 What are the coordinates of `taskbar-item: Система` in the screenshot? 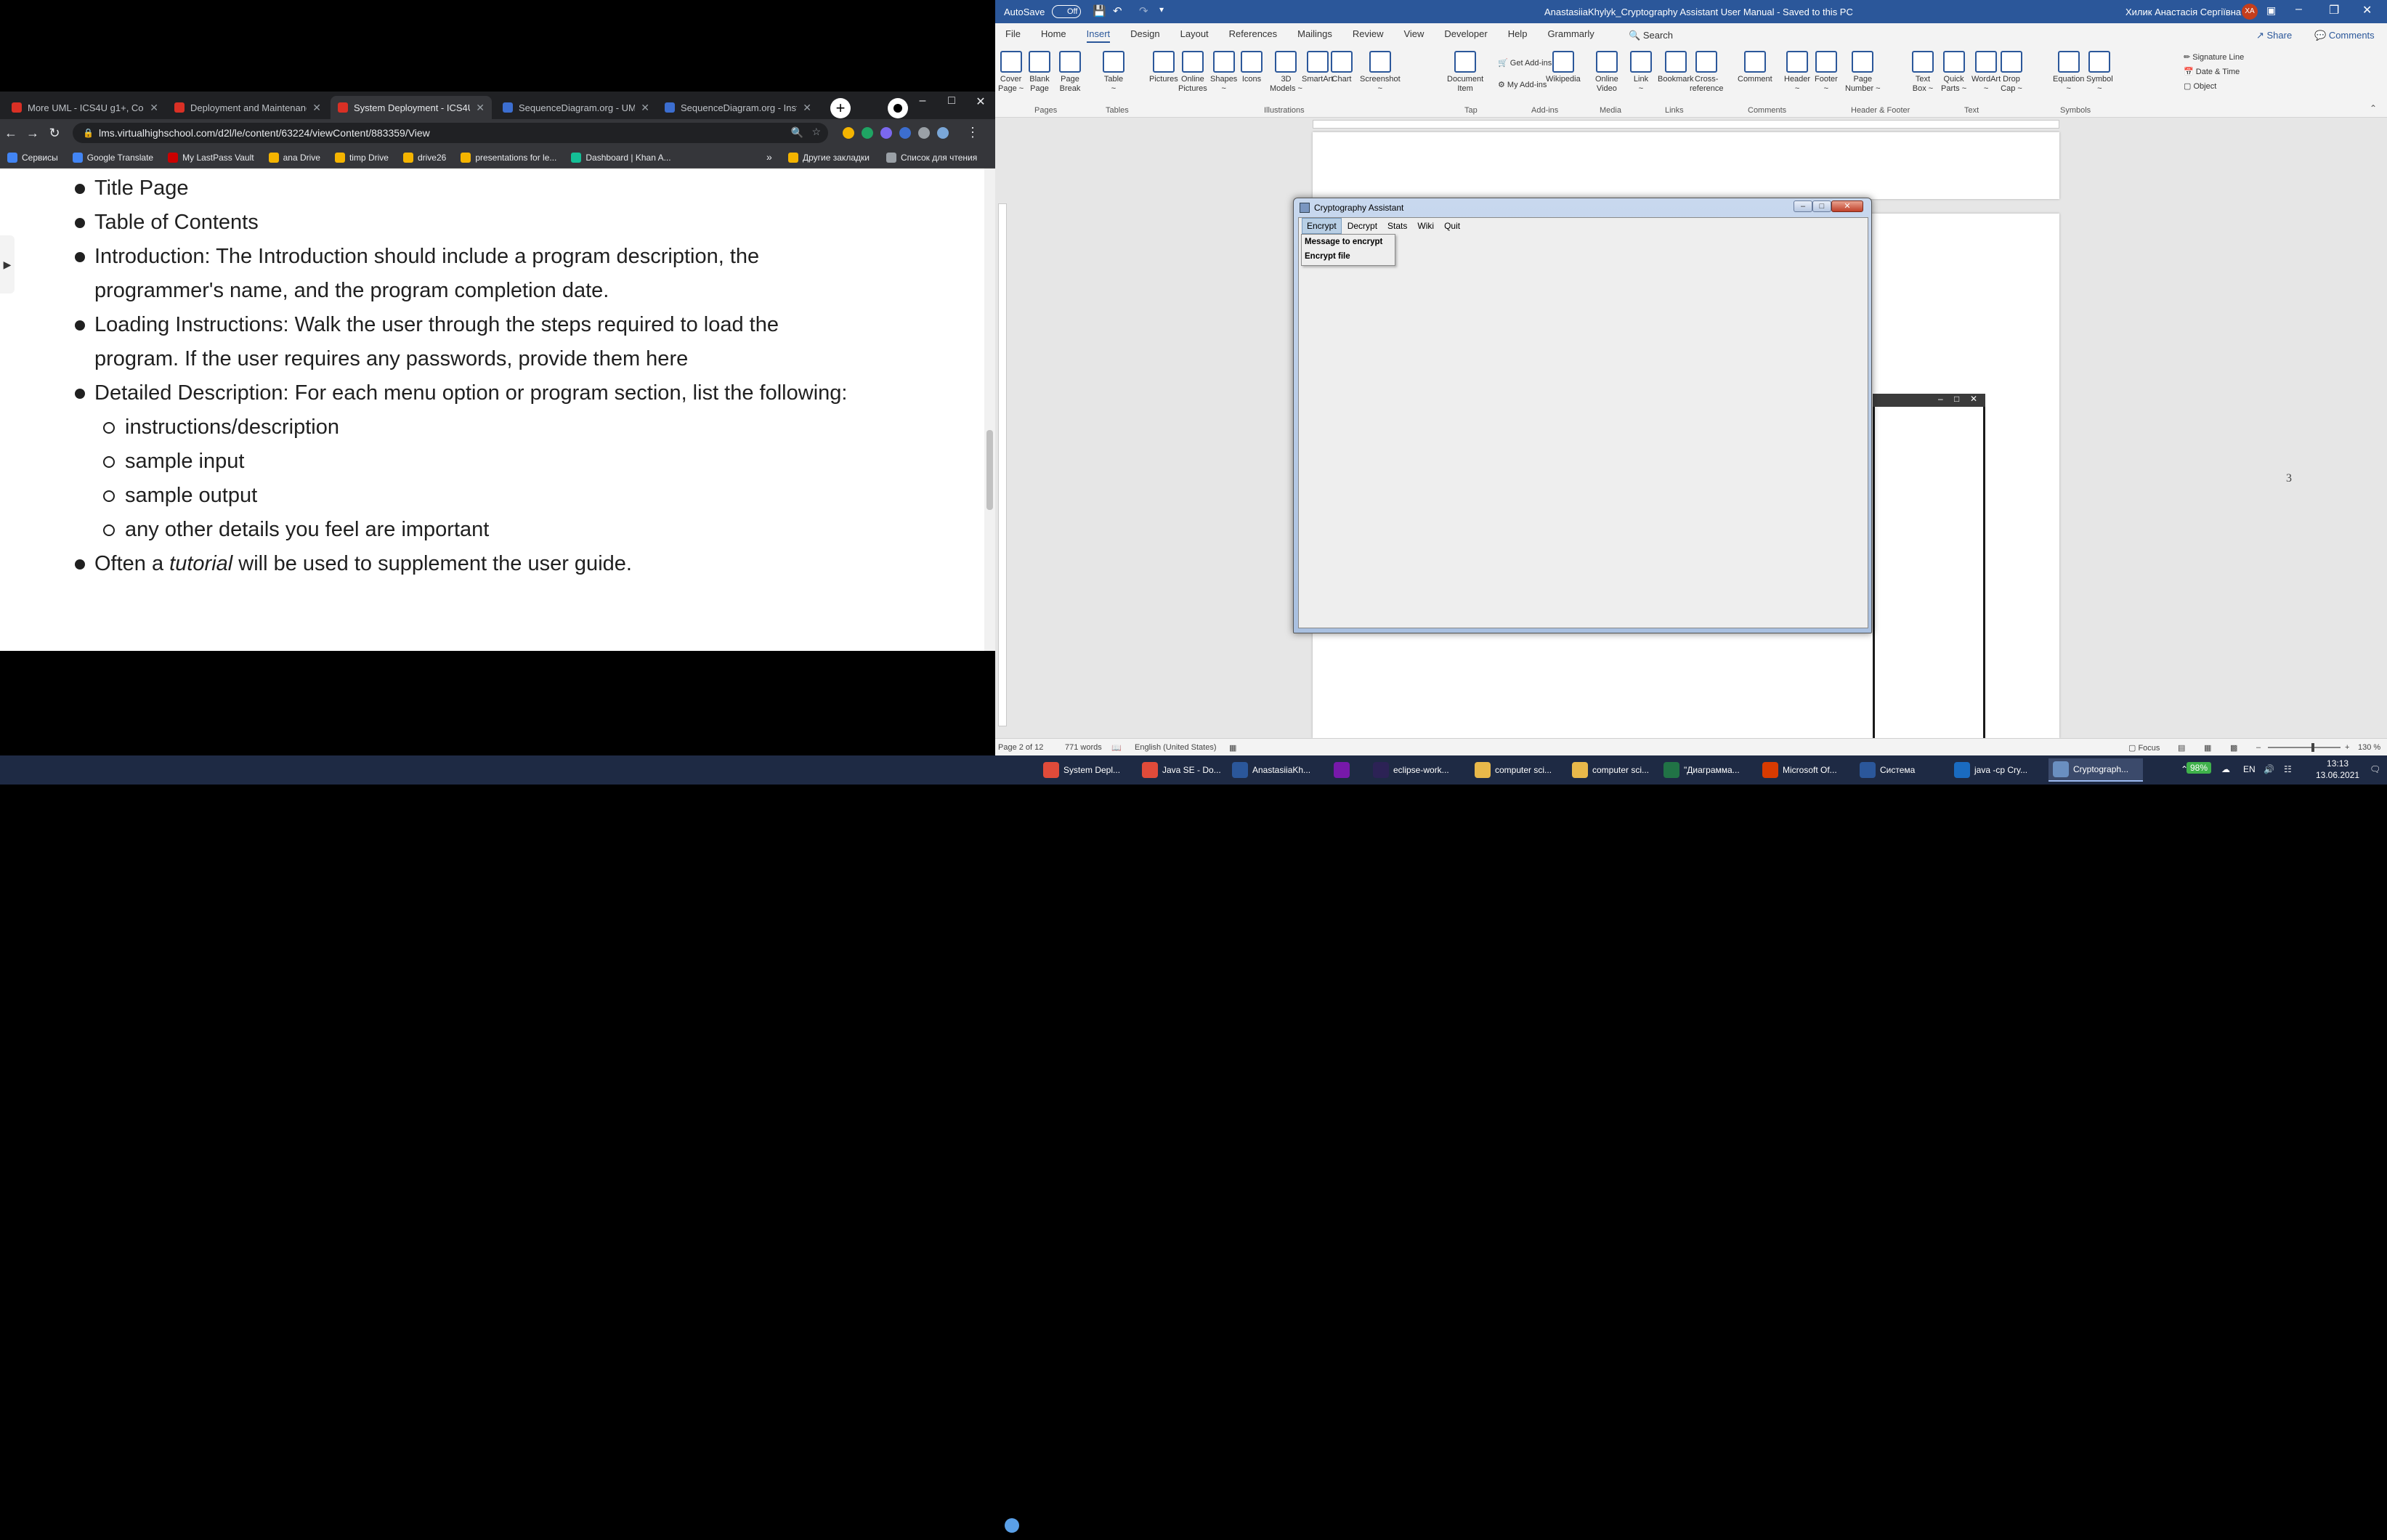 It's located at (1900, 770).